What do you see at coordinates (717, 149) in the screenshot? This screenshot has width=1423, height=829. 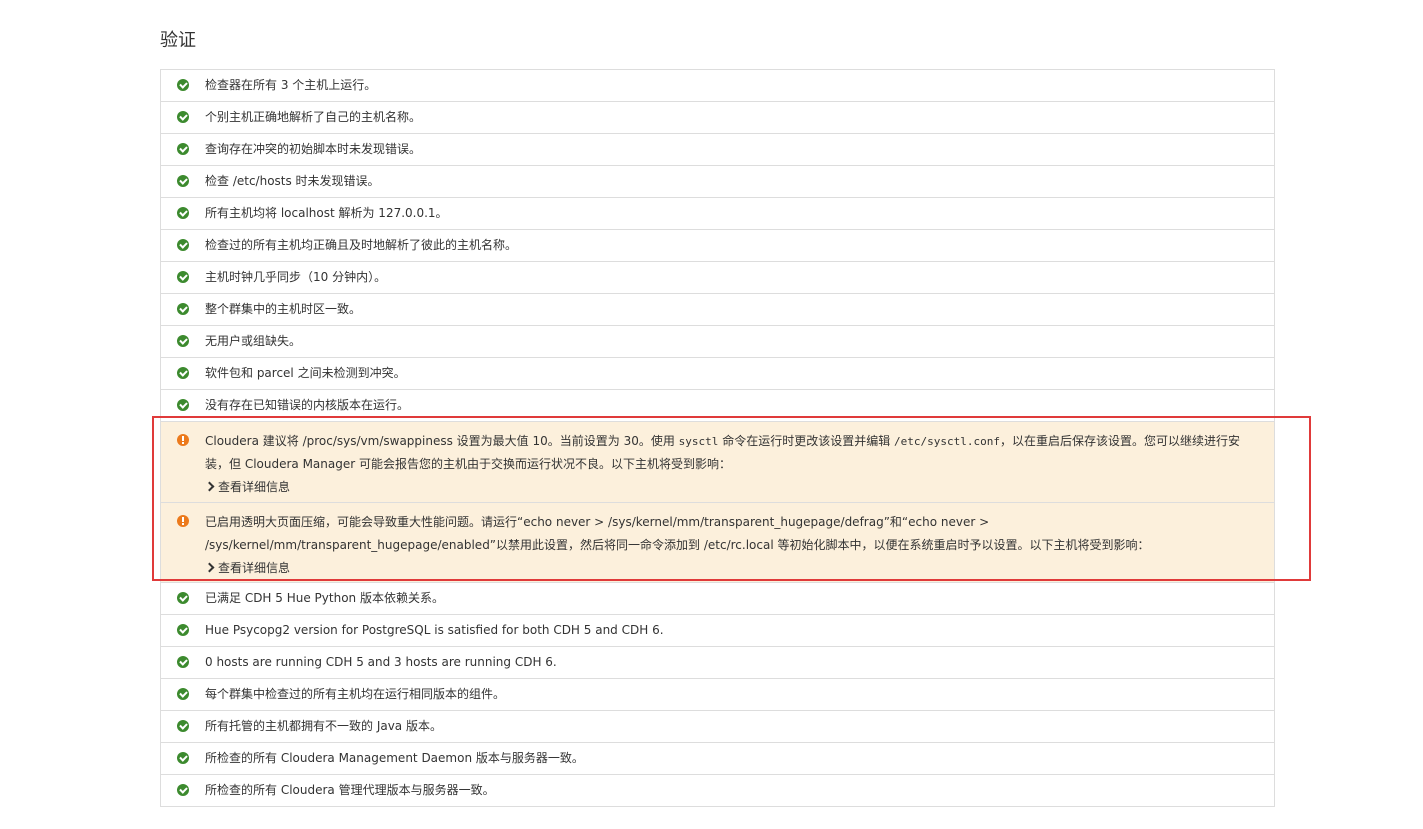 I see `check-row: 查询存在冲突的初始脚本时未发现错误。` at bounding box center [717, 149].